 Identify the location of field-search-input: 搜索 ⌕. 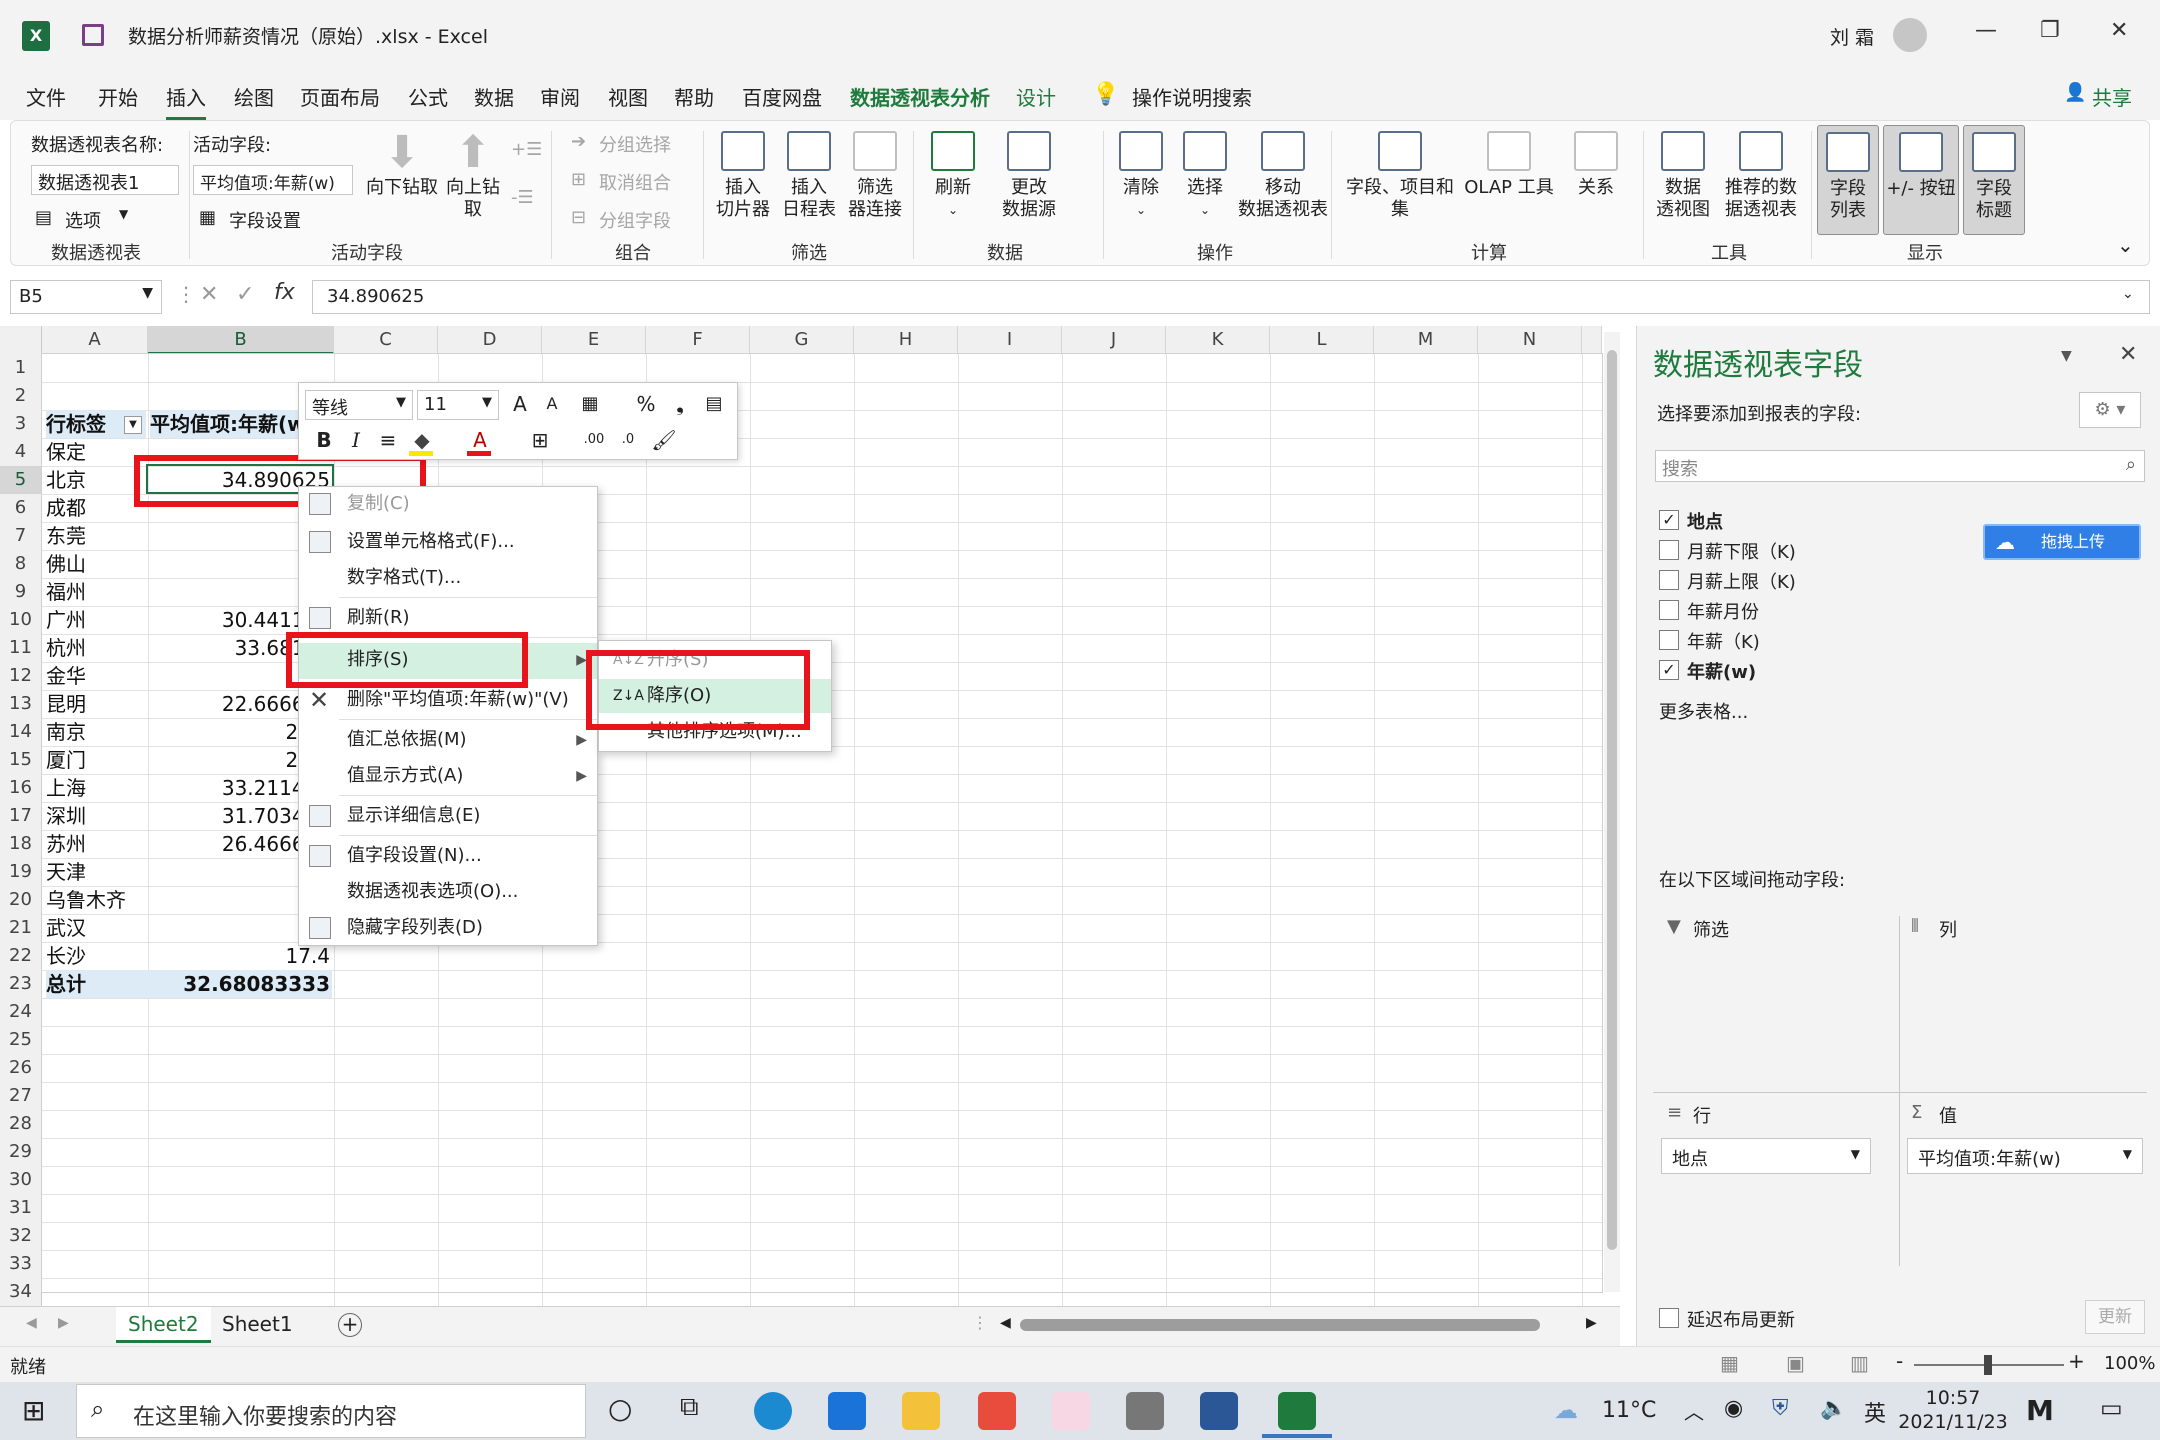
(1900, 466).